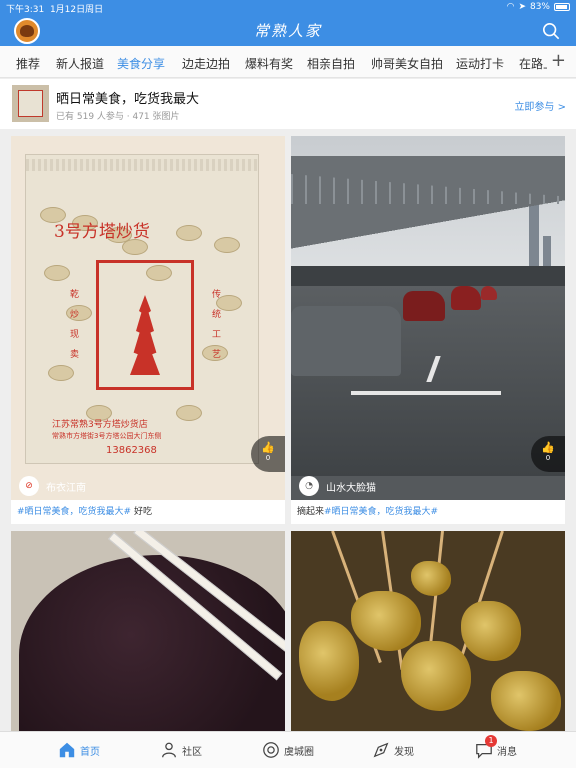 The width and height of the screenshot is (576, 768). I want to click on post-author: ⊘ 布衣江南, so click(52, 486).